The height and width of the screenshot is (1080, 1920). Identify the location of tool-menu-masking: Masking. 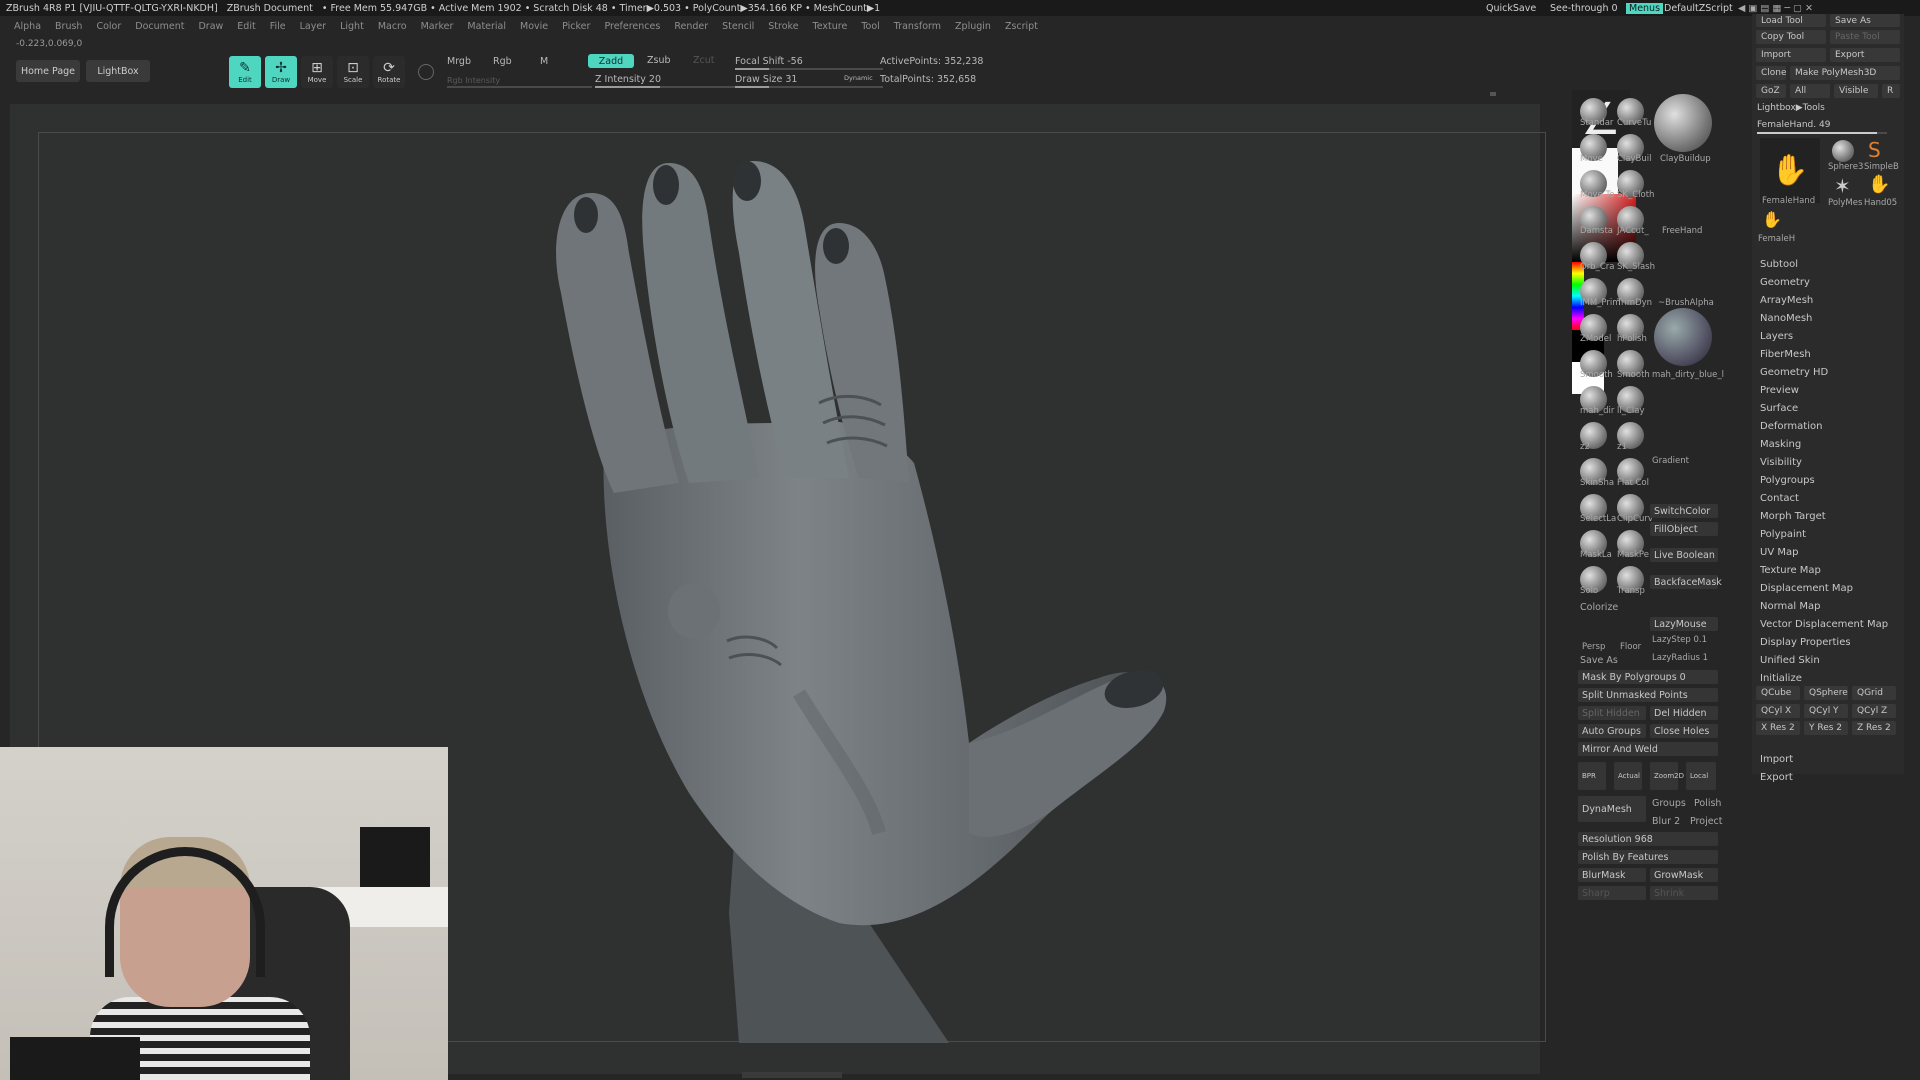
(1780, 444).